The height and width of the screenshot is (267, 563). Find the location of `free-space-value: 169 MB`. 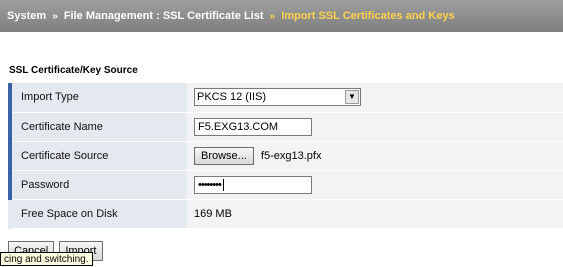

free-space-value: 169 MB is located at coordinates (375, 214).